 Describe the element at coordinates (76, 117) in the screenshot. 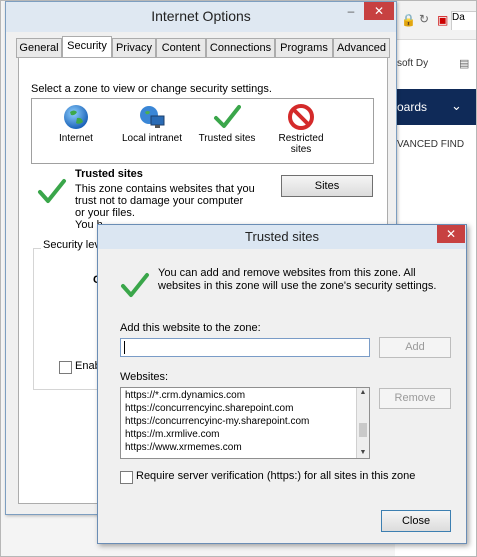

I see `globe-icon` at that location.